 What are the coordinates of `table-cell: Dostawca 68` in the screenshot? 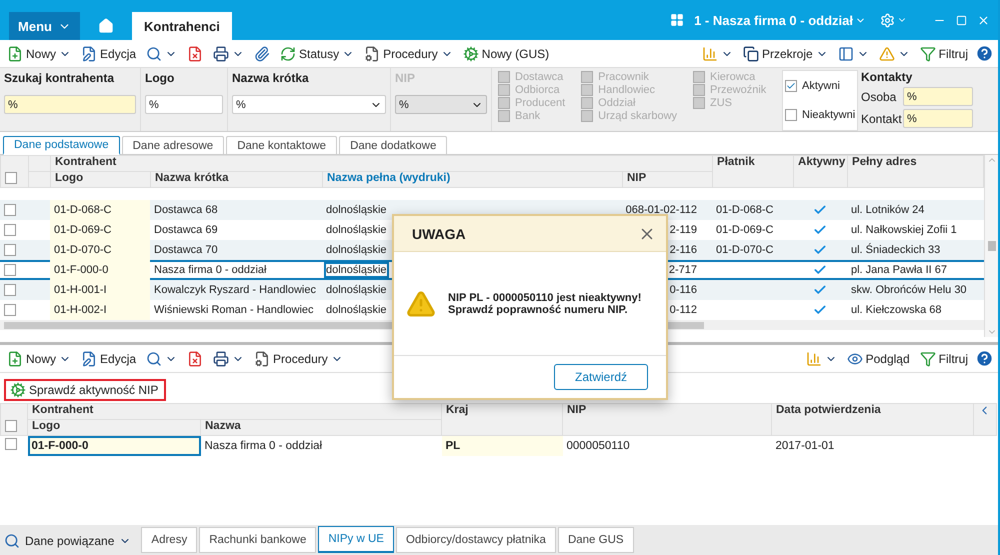 It's located at (186, 210).